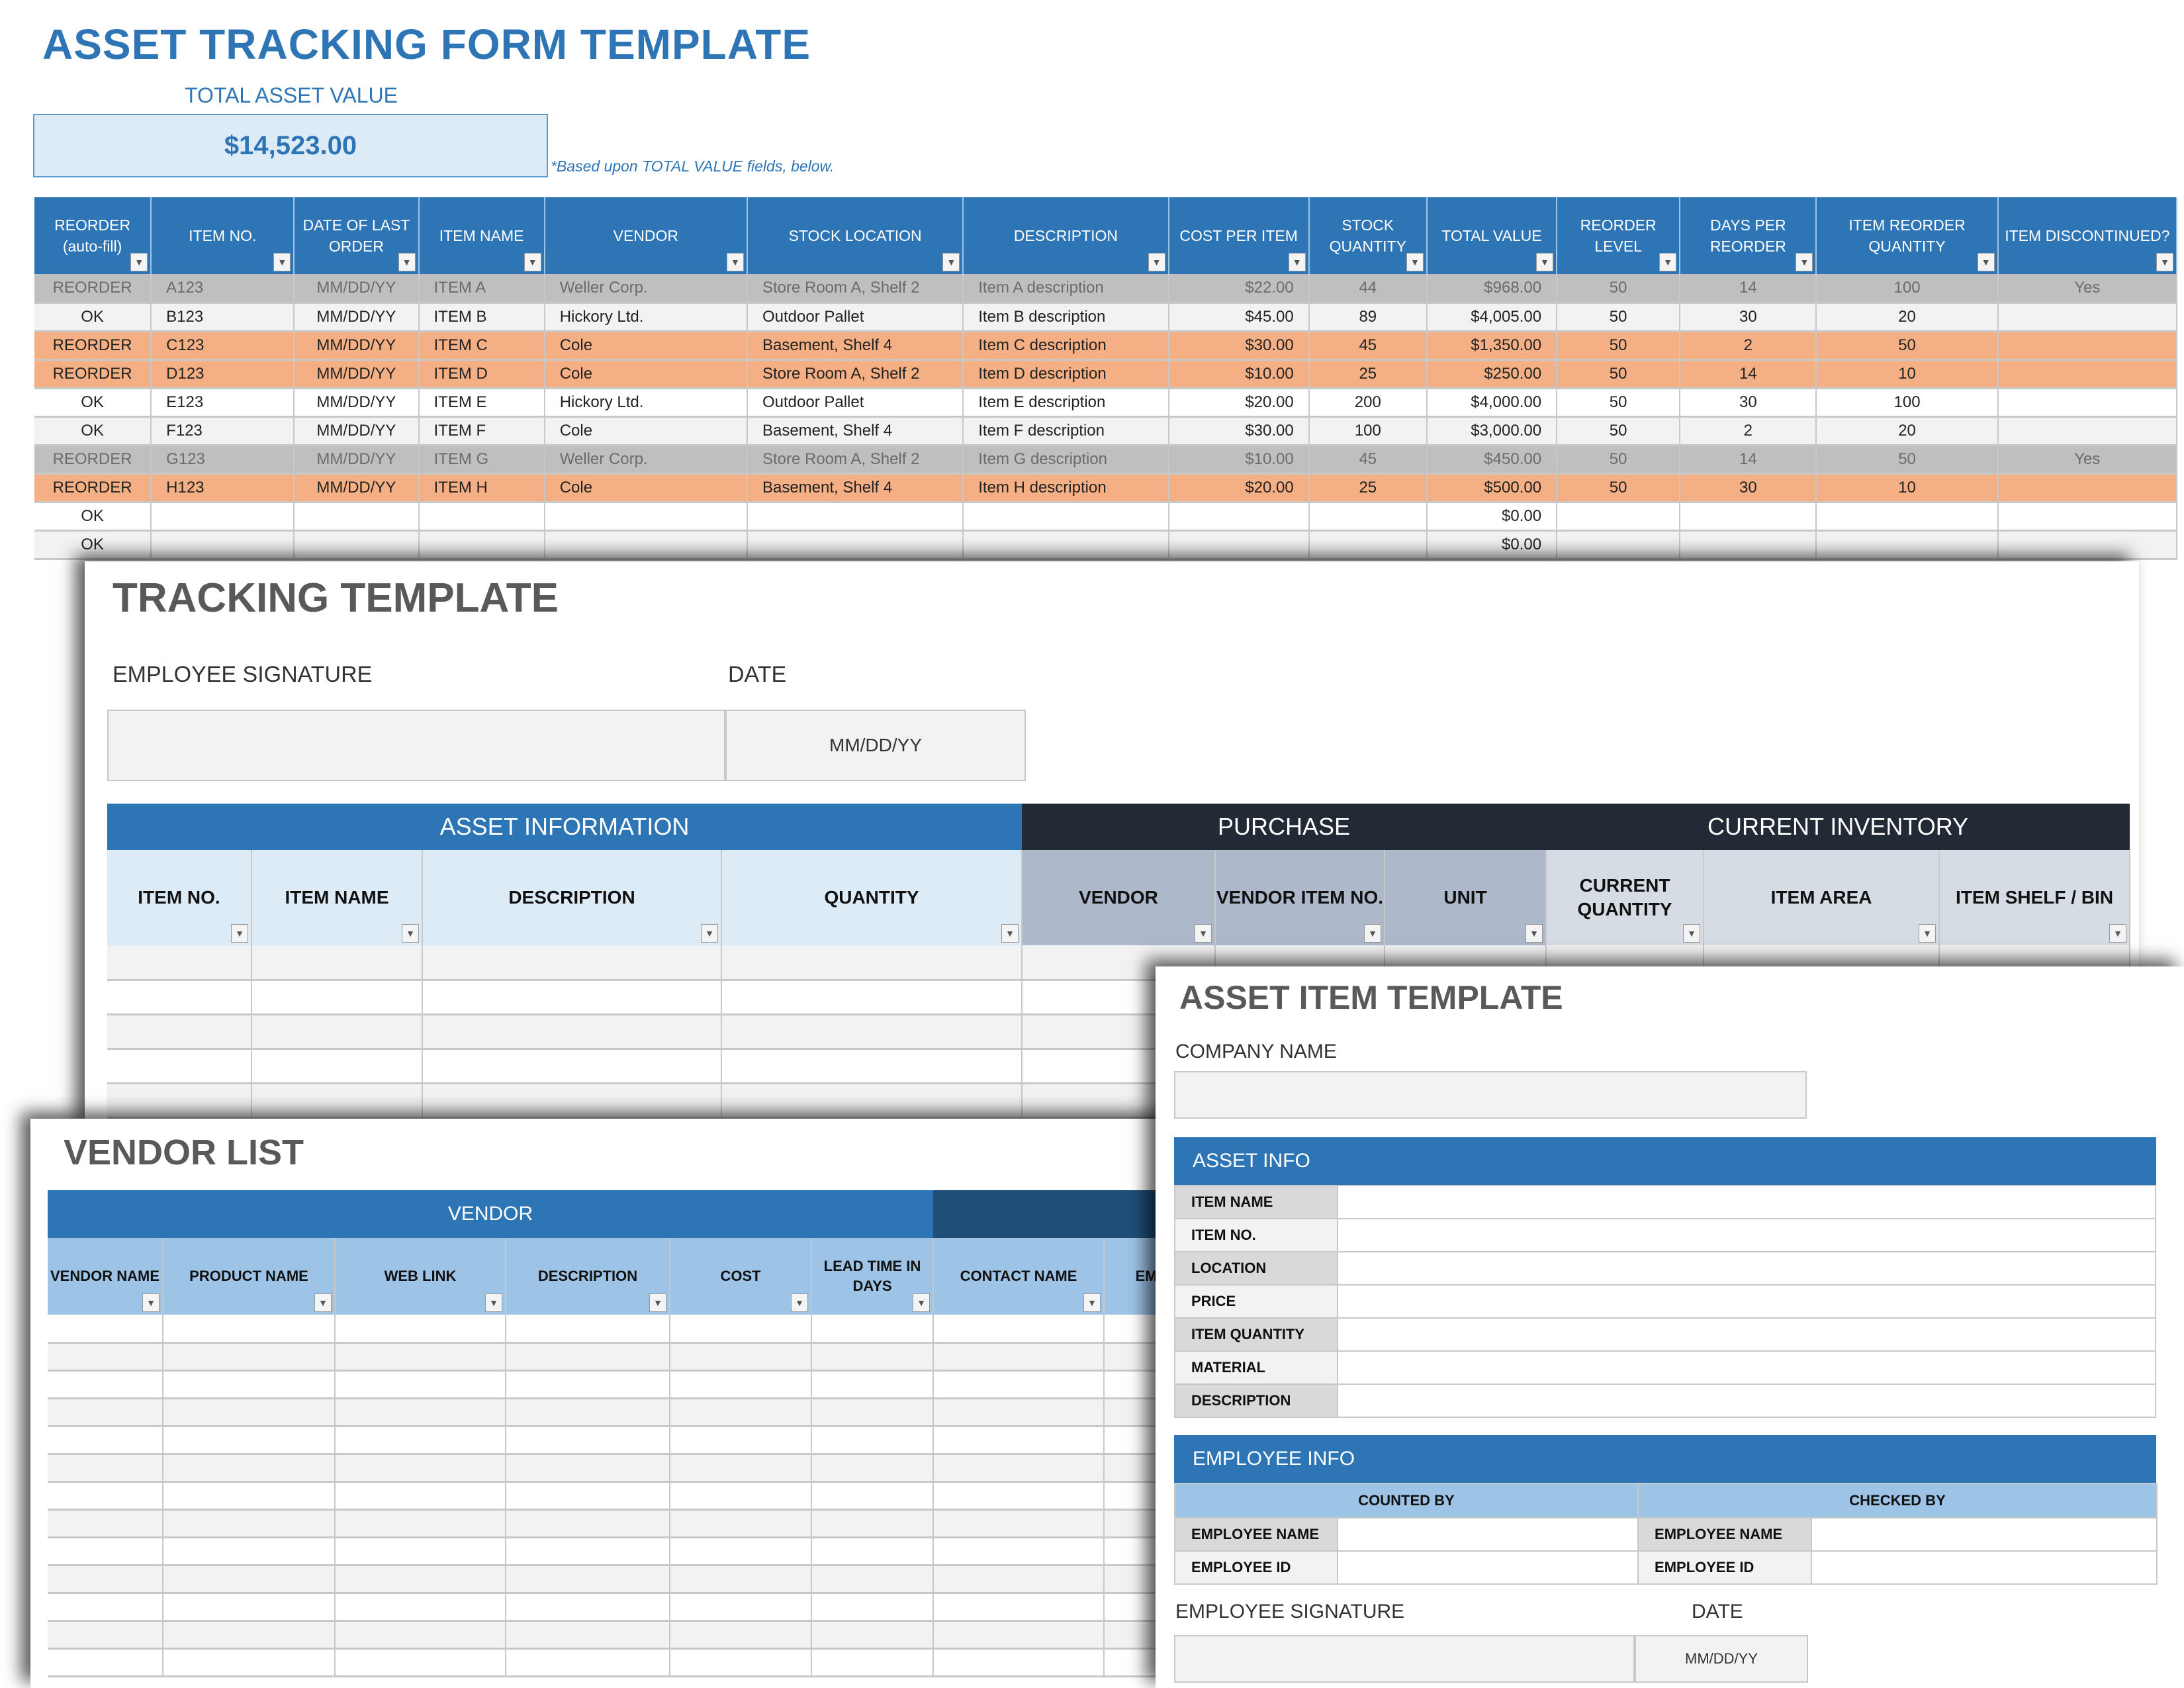 The height and width of the screenshot is (1688, 2184). What do you see at coordinates (1492, 460) in the screenshot?
I see `cell-total: $450.00` at bounding box center [1492, 460].